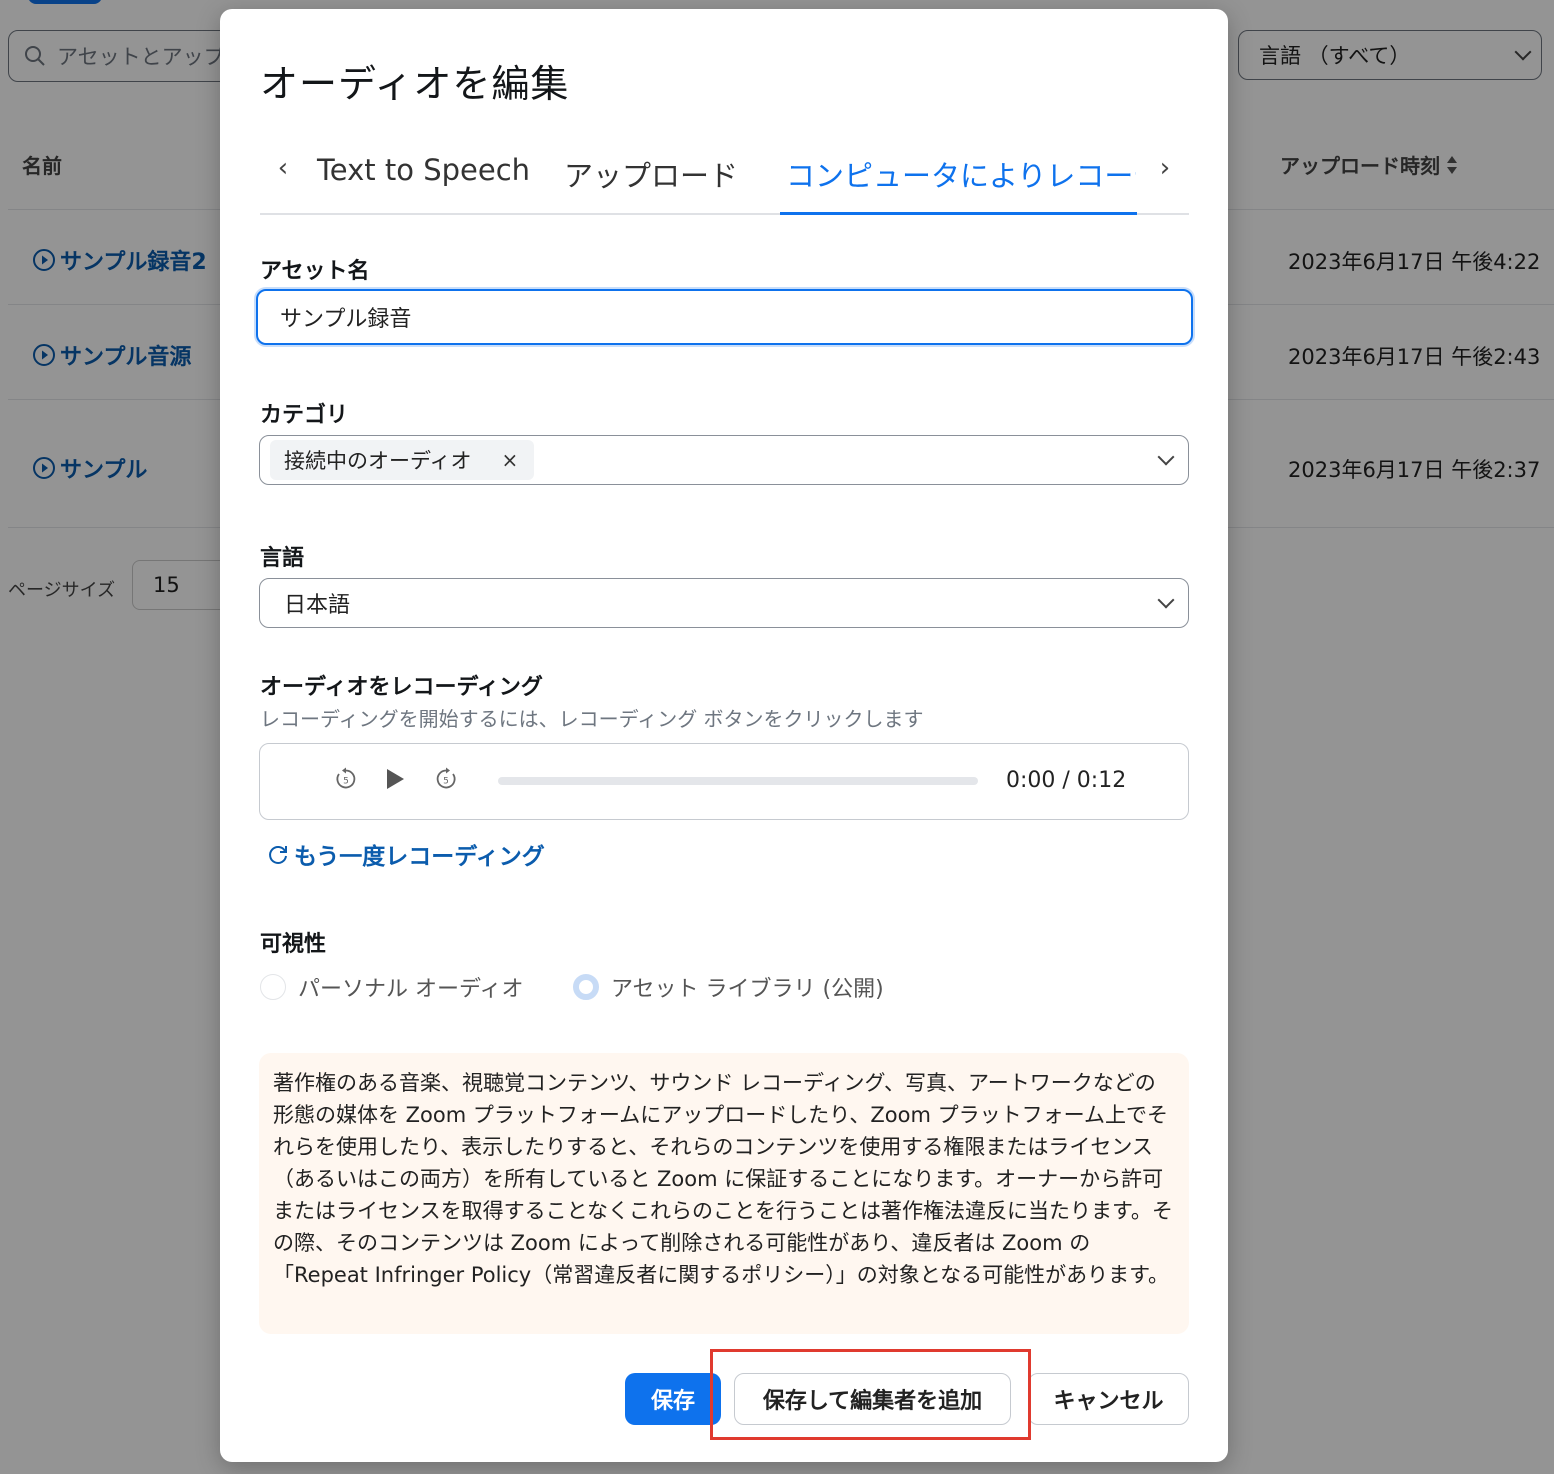 This screenshot has width=1554, height=1474. Describe the element at coordinates (724, 317) in the screenshot. I see `asset-name-input: サンプル録音` at that location.